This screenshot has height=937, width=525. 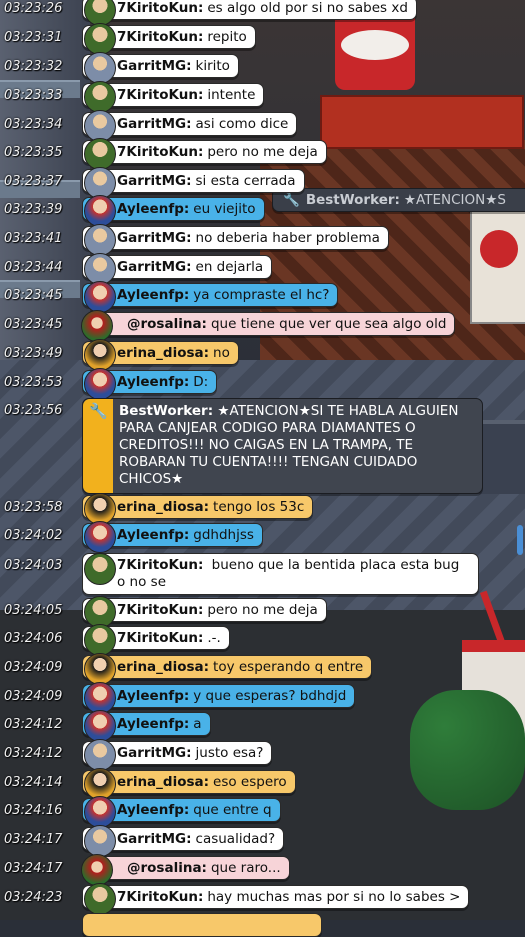 I want to click on chat-bubble: erina_diosa: eso espero, so click(x=189, y=784).